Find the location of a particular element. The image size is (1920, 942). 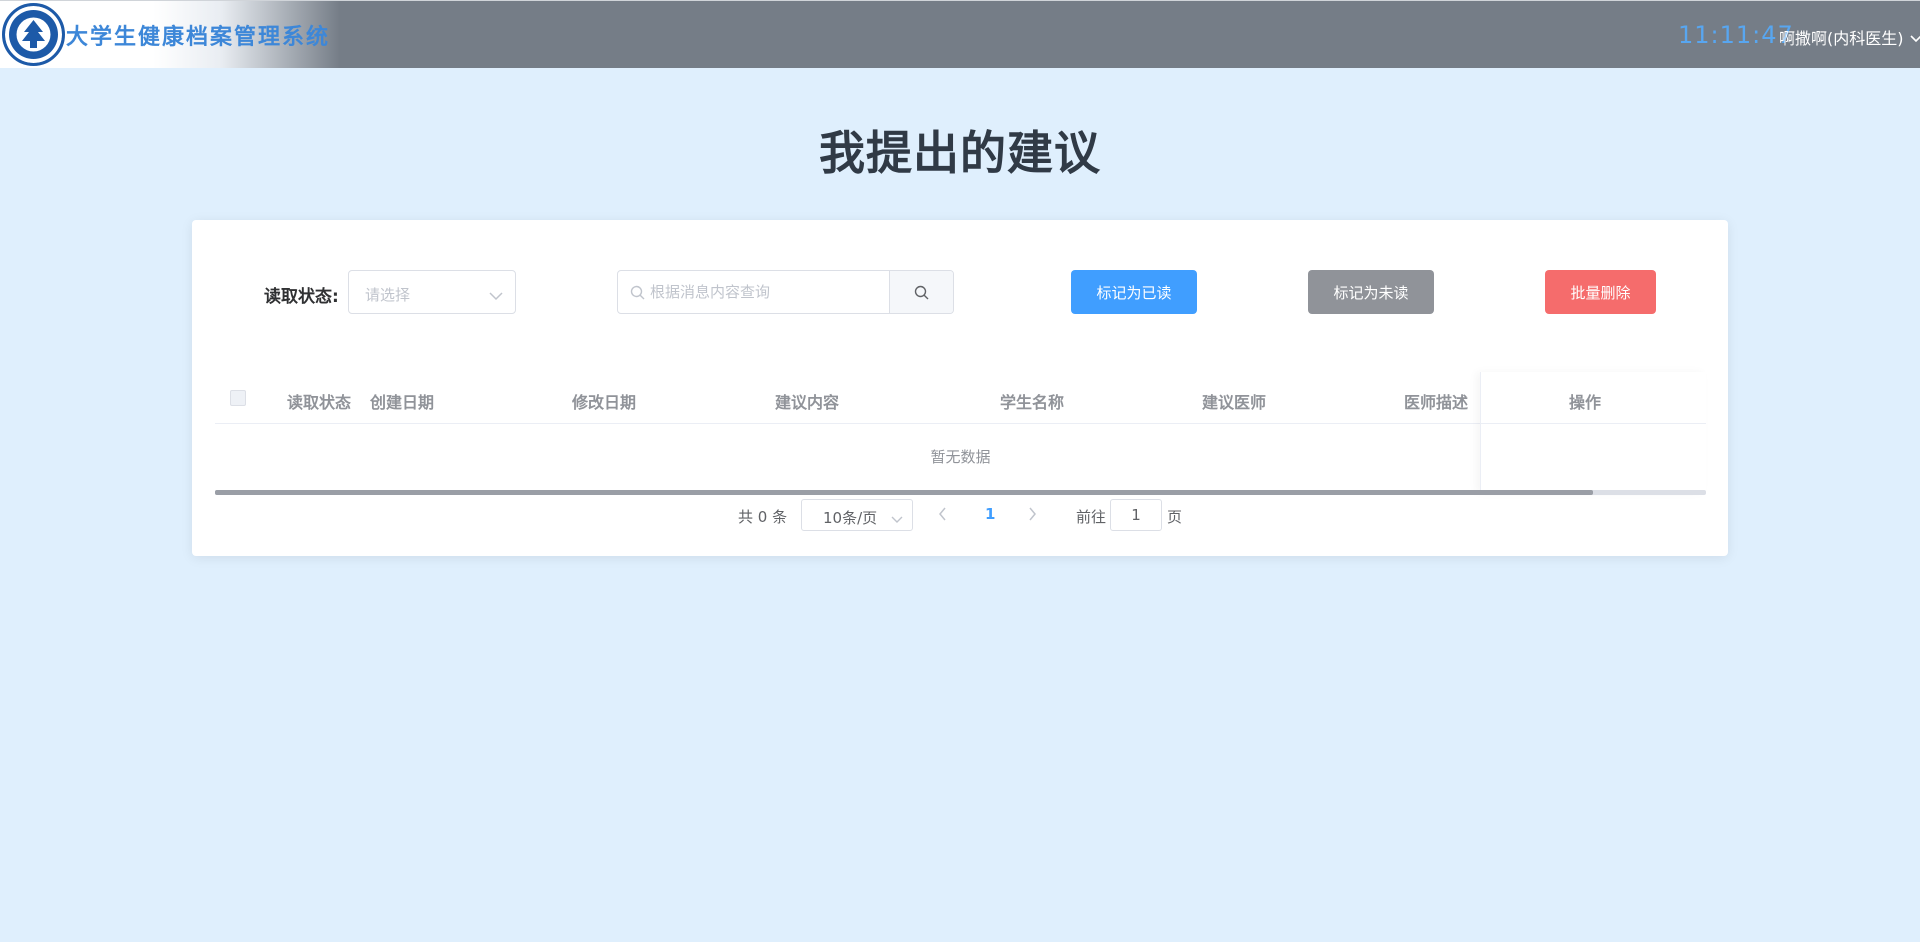

page-jumper-input is located at coordinates (1136, 515).